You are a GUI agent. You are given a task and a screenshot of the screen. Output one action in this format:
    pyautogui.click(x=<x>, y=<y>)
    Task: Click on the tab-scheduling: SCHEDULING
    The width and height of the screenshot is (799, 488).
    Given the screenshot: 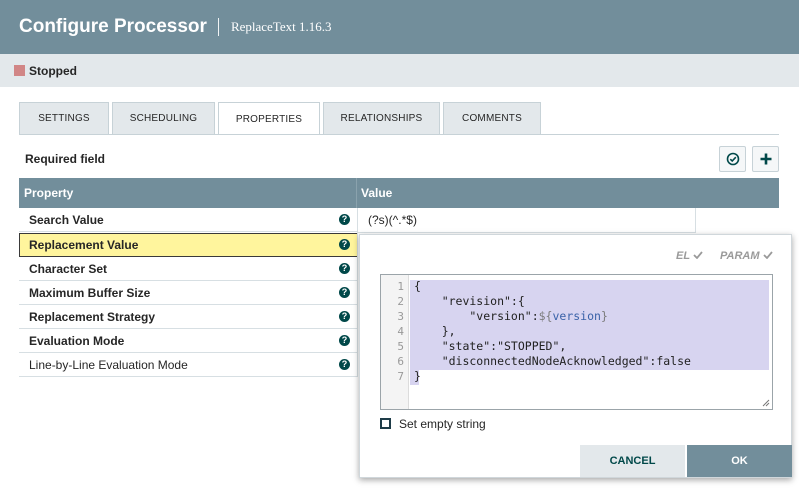 What is the action you would take?
    pyautogui.click(x=163, y=118)
    